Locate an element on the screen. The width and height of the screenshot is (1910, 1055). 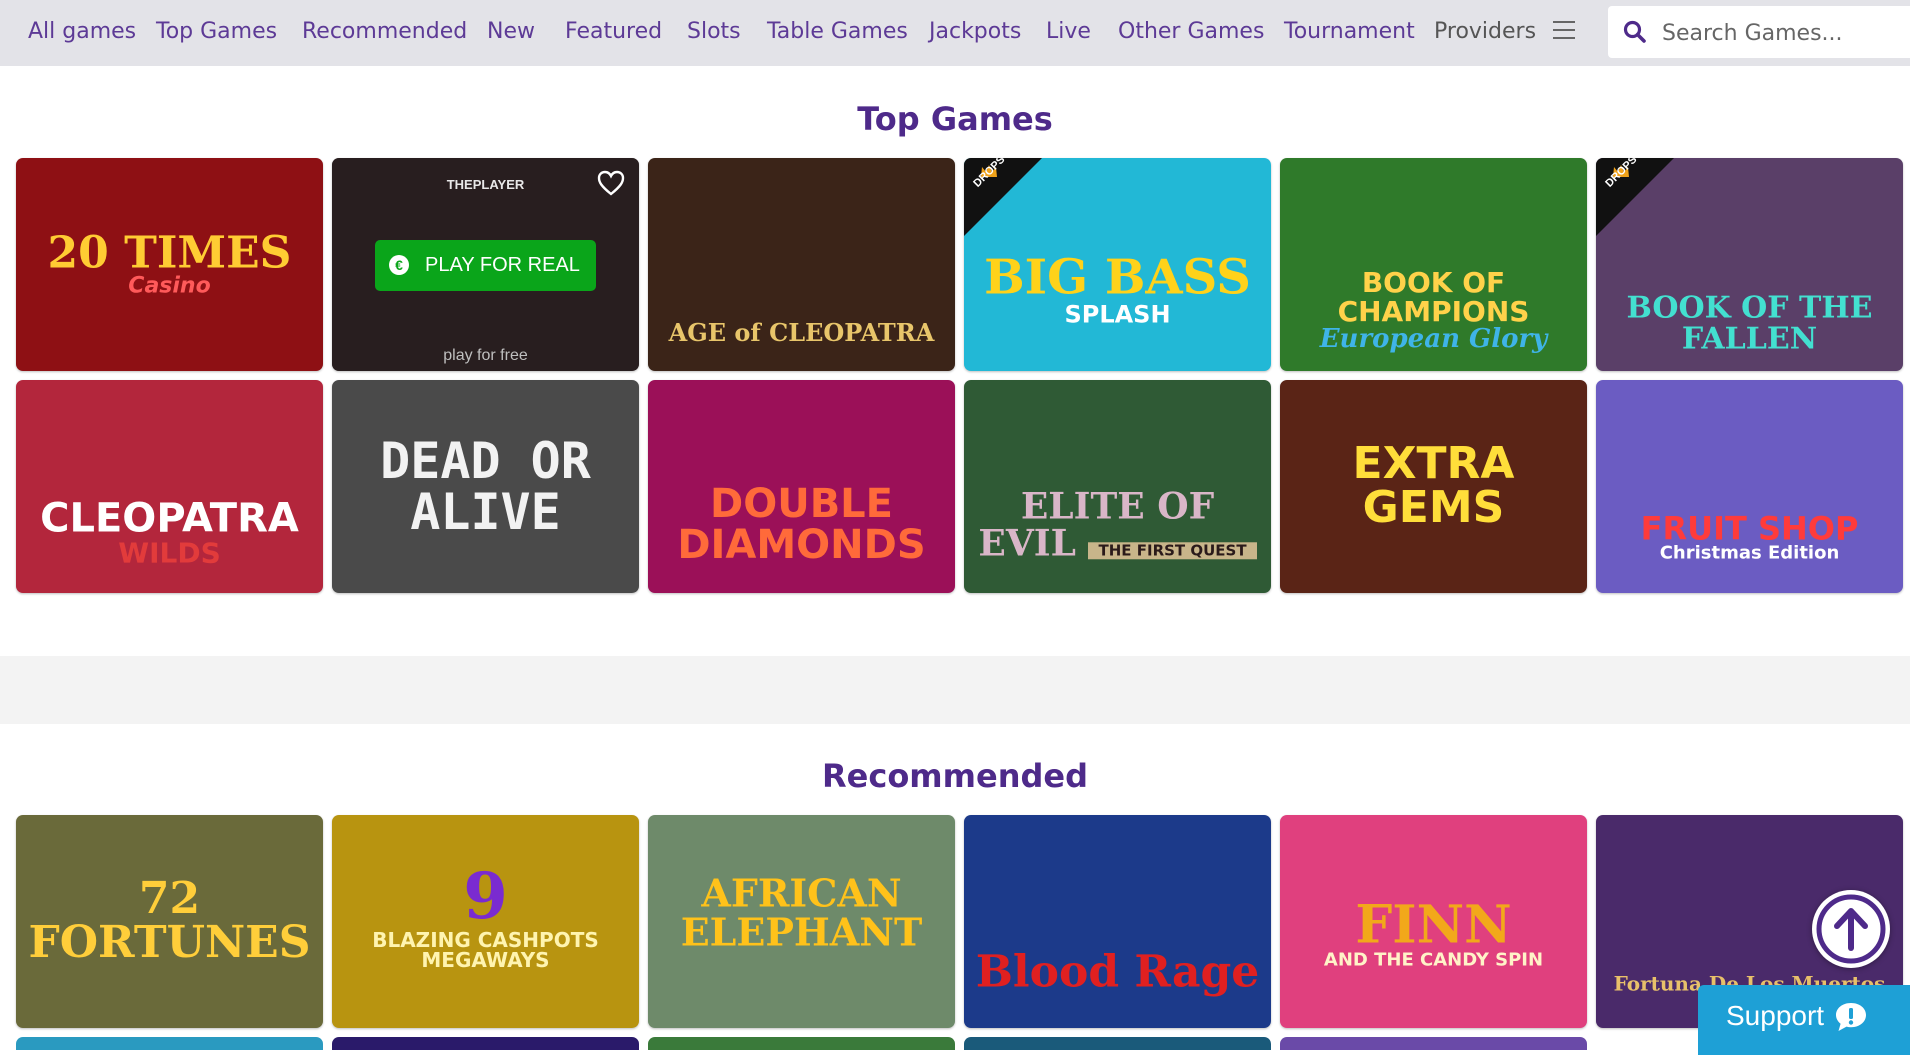
hamburger-menu-icon is located at coordinates (1564, 31).